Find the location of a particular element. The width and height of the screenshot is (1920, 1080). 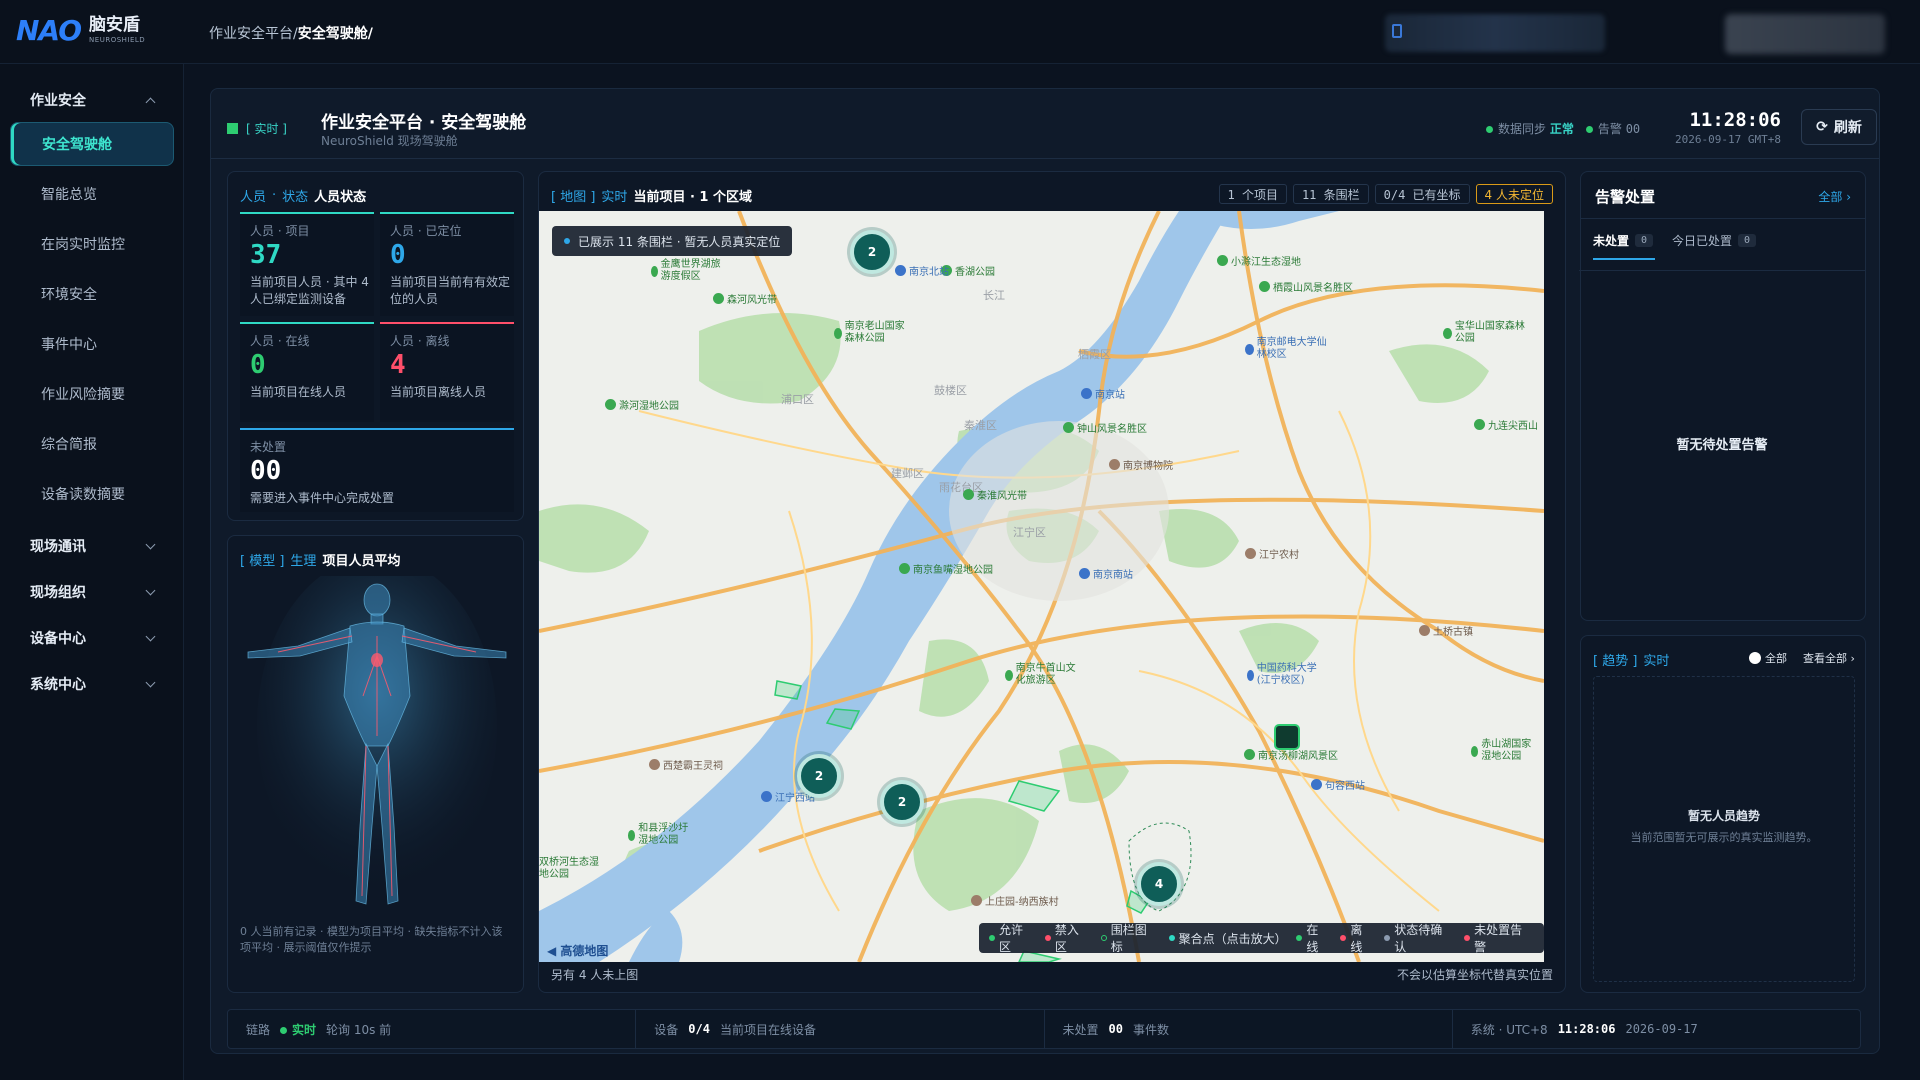

map-poi-landmark: 上庄园-纳西族村 is located at coordinates (1015, 900).